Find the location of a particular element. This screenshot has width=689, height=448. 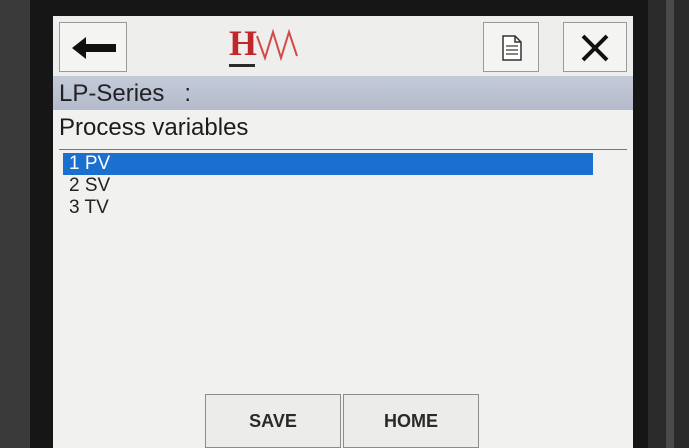

home-button: HOME is located at coordinates (411, 421).